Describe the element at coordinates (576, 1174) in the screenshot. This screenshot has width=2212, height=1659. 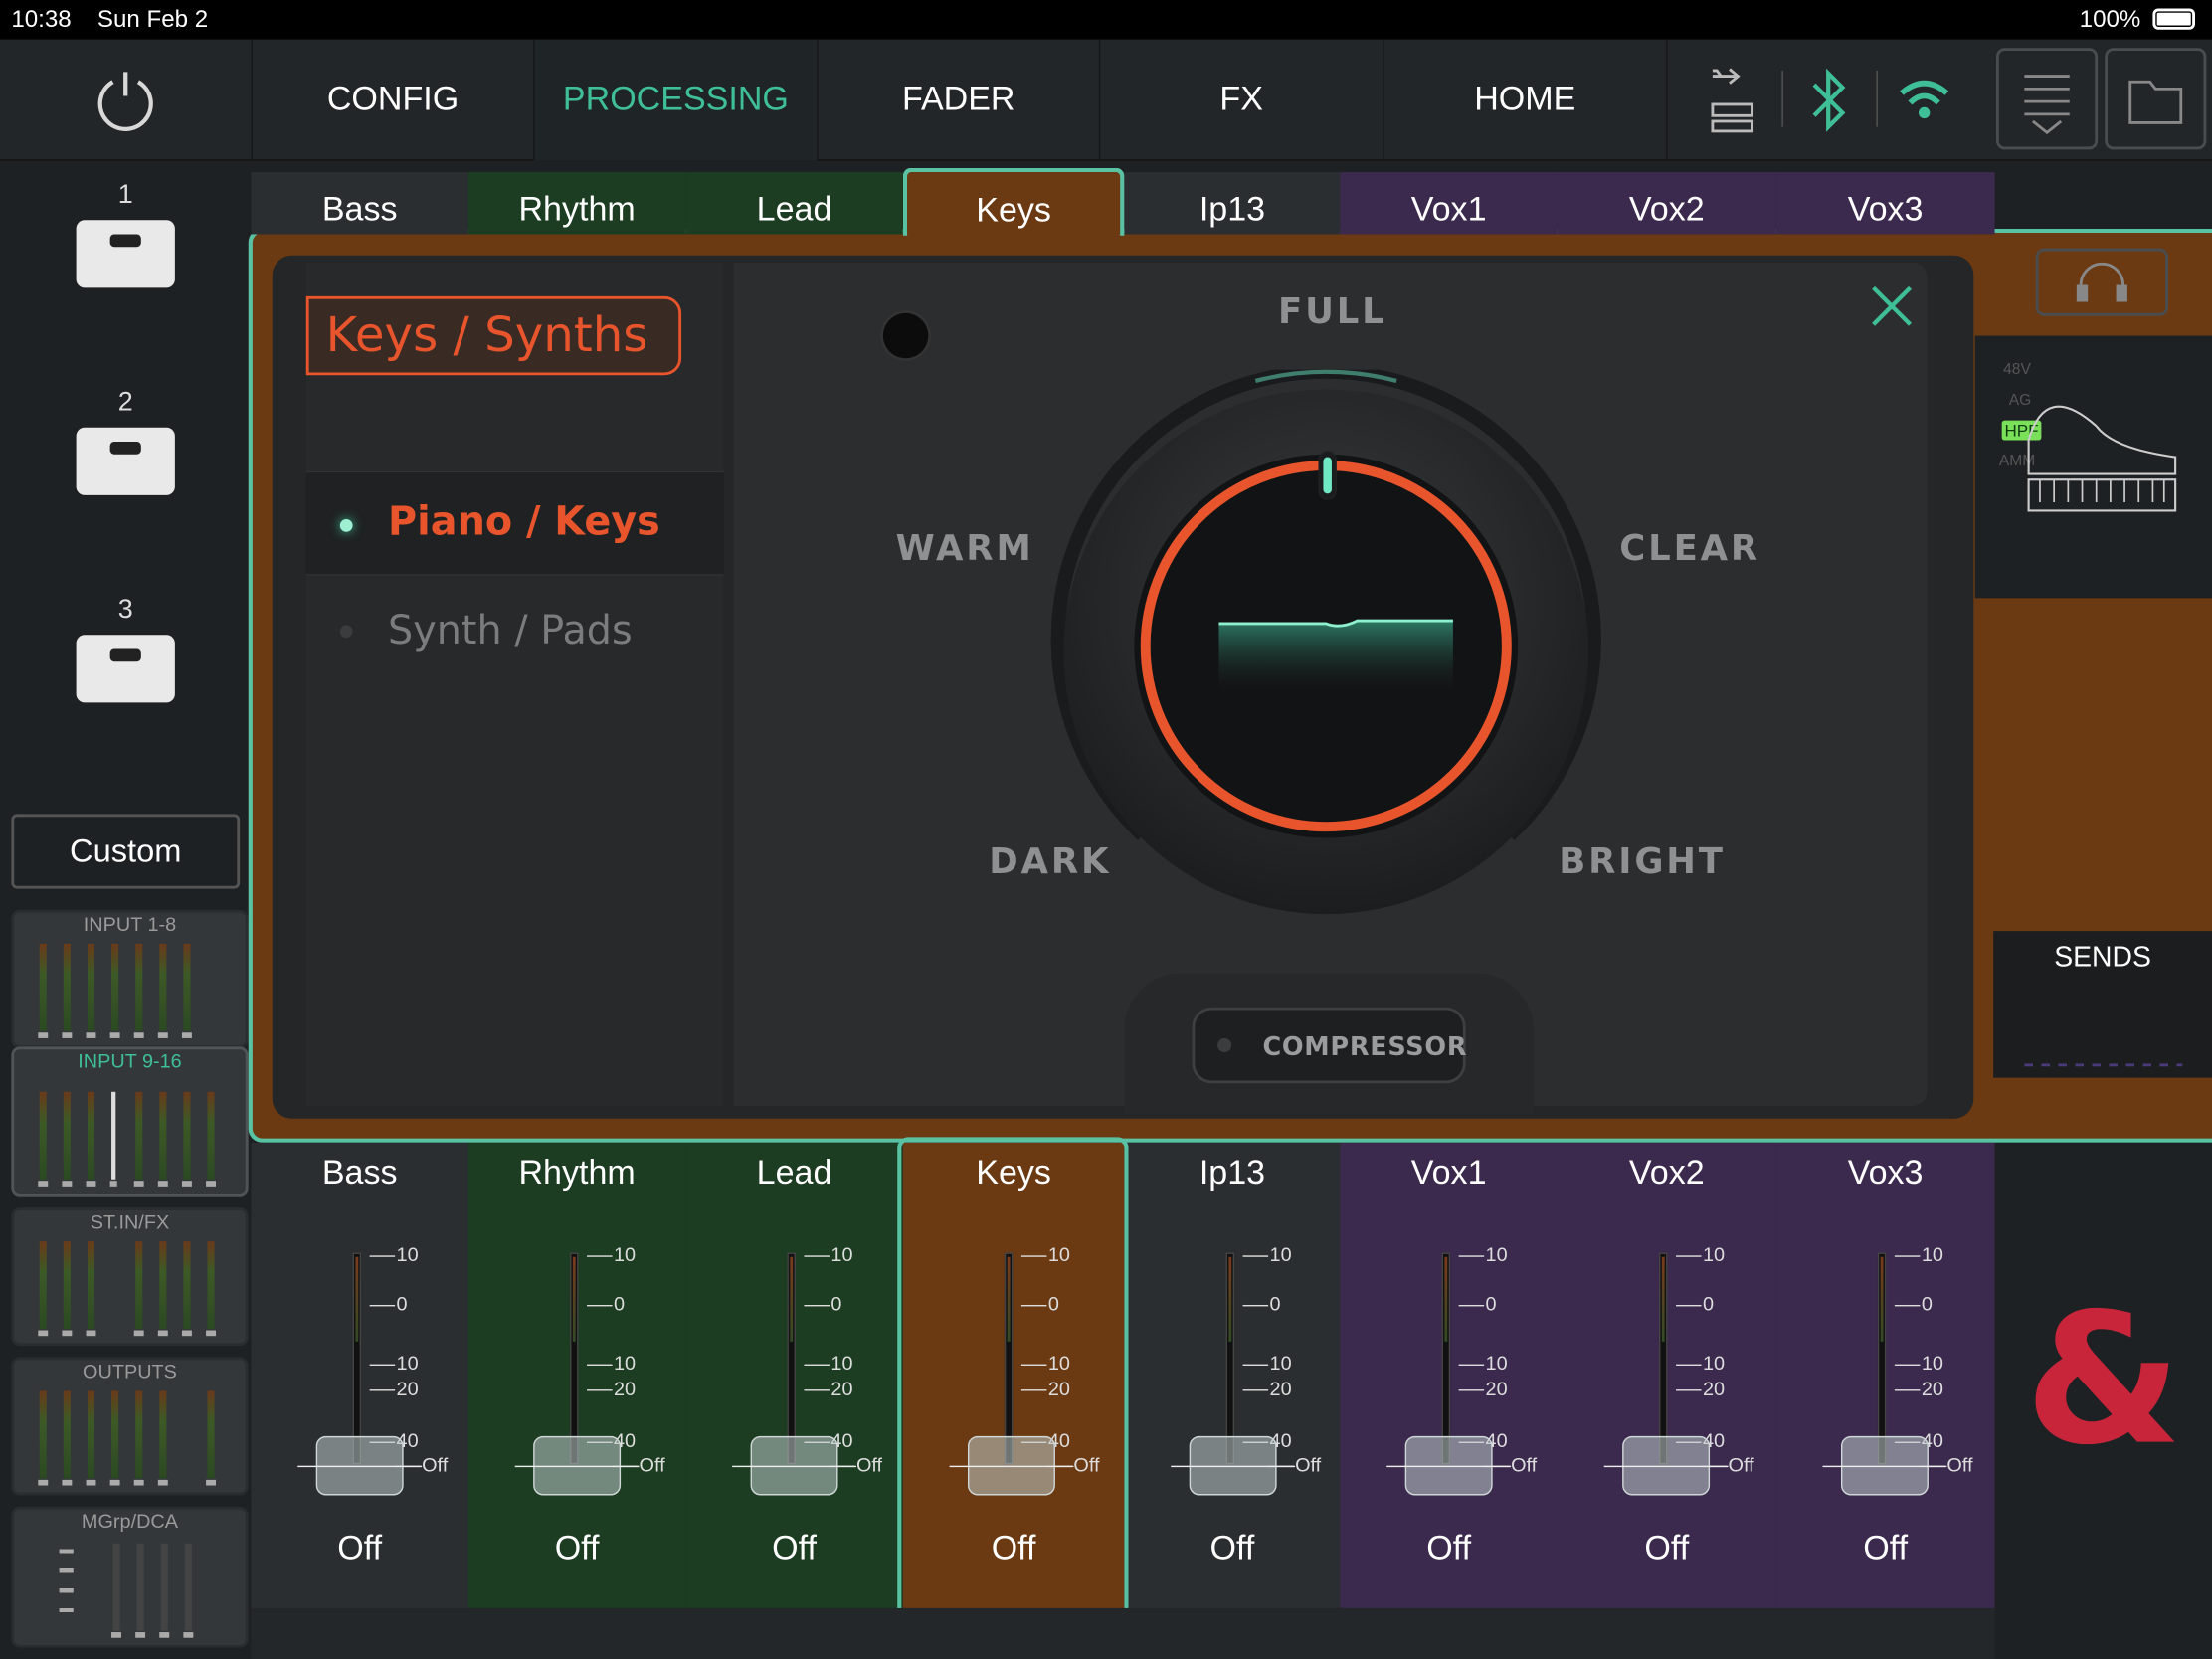
I see `strip-name: Rhythm` at that location.